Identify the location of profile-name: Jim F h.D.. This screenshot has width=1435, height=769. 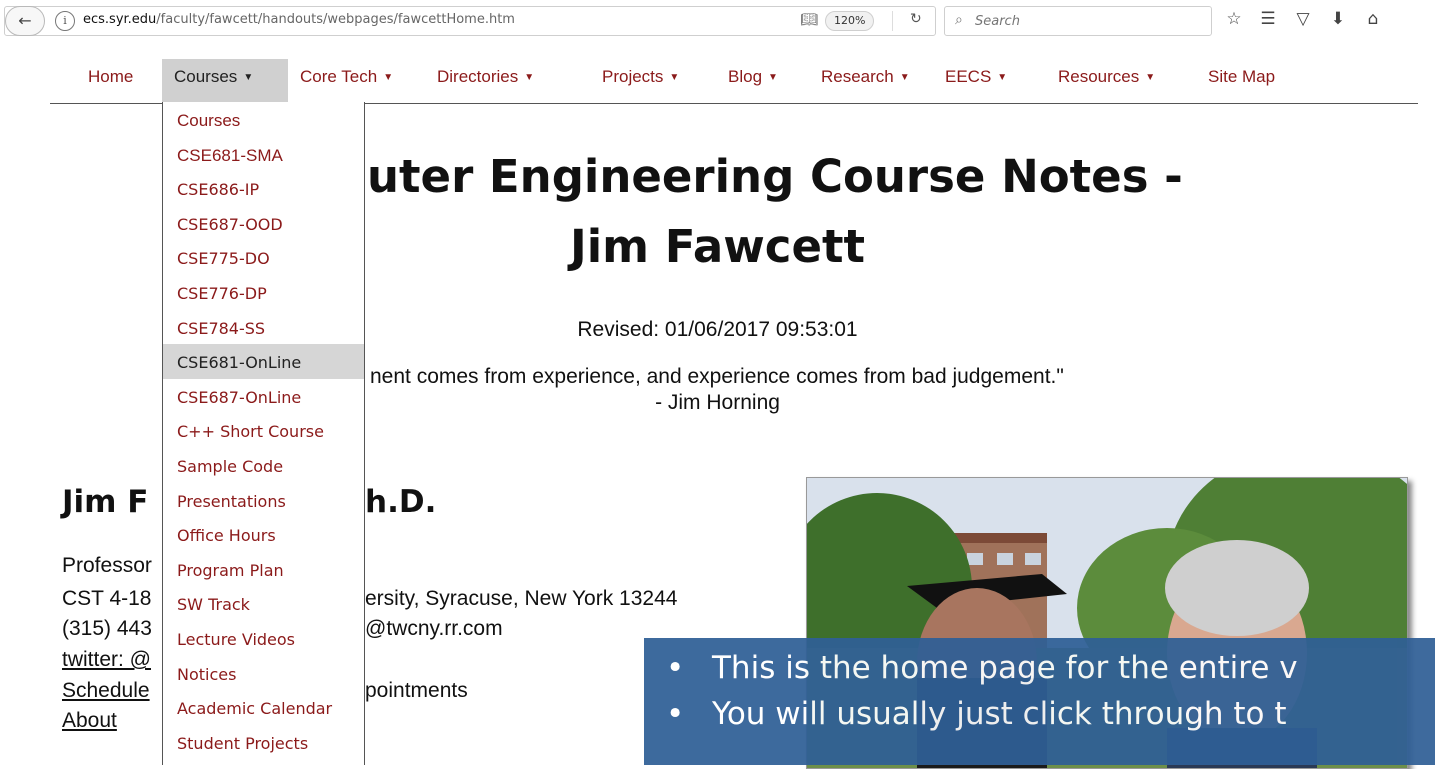
(249, 502).